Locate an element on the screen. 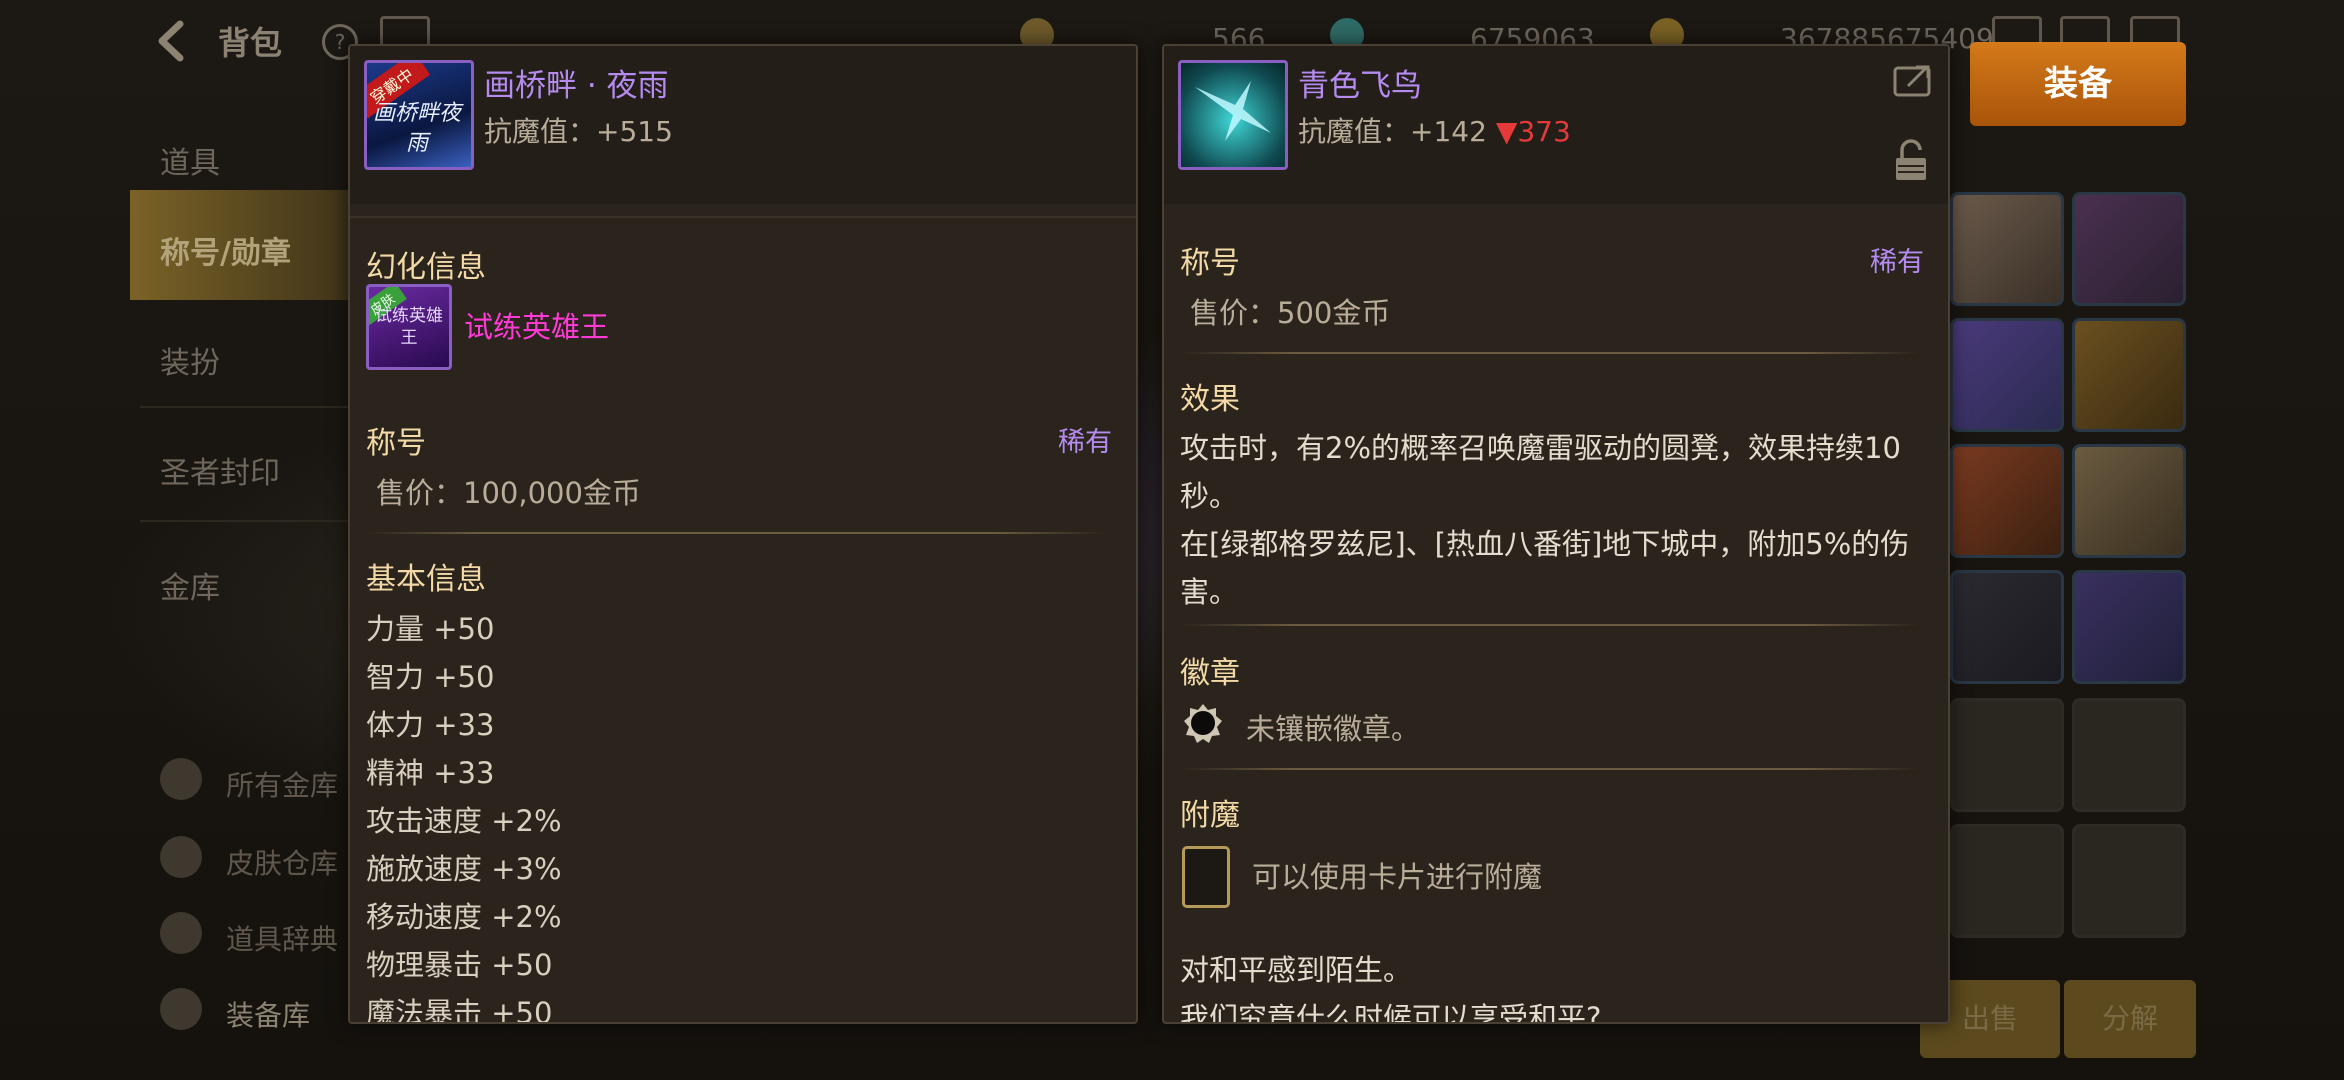 The height and width of the screenshot is (1080, 2344). bird-icon is located at coordinates (1233, 111).